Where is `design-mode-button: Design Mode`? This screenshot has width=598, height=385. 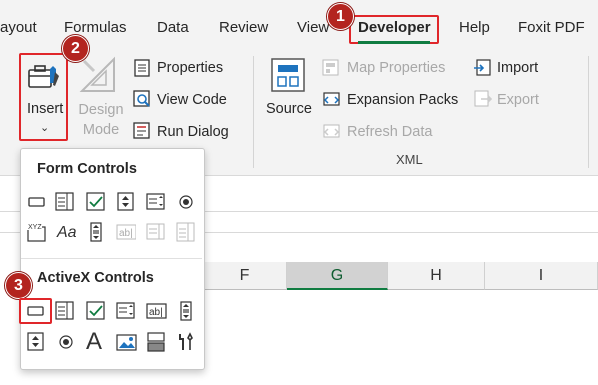
design-mode-button: Design Mode is located at coordinates (101, 120).